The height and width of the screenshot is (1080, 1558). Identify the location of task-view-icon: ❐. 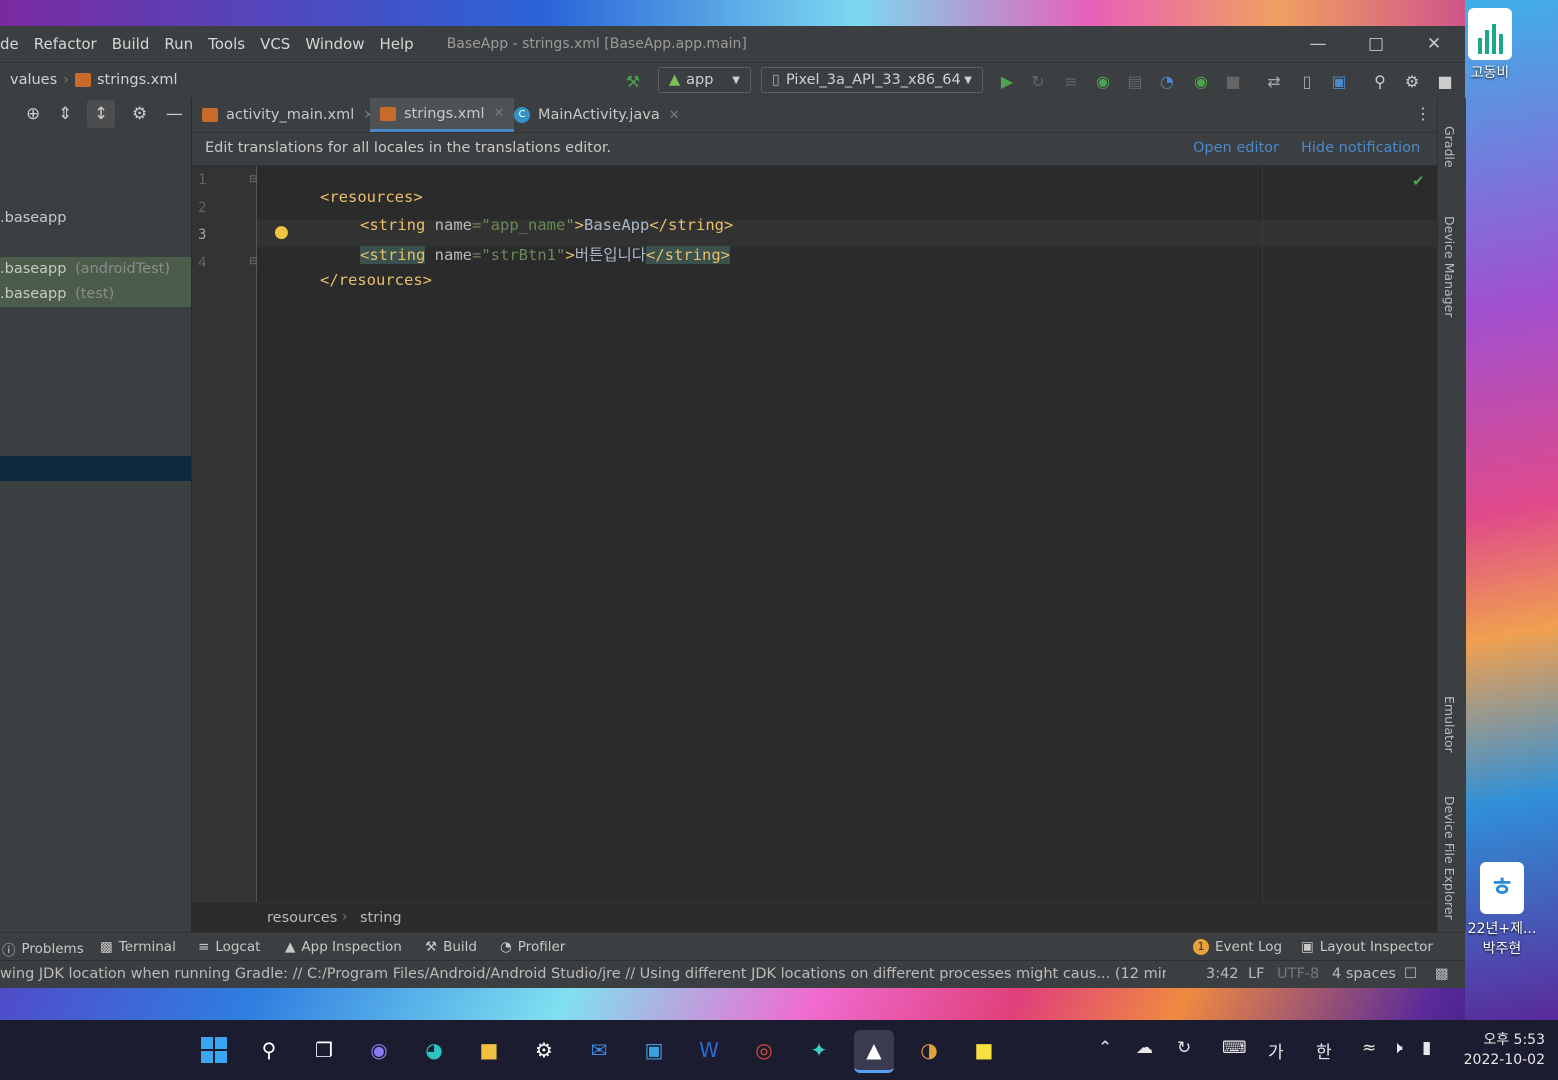
(324, 1050).